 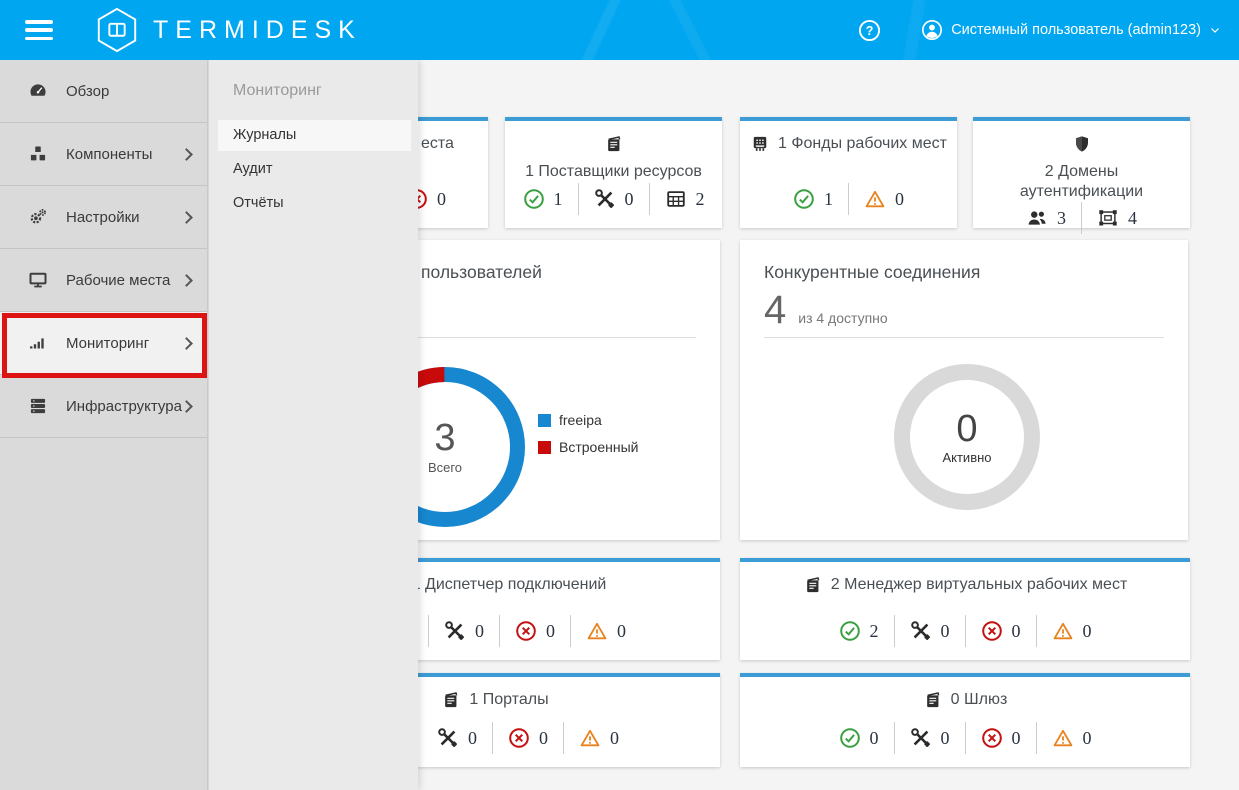 What do you see at coordinates (1081, 175) in the screenshot?
I see `card-auth-domains: 2 Домены аутентификации 3 4` at bounding box center [1081, 175].